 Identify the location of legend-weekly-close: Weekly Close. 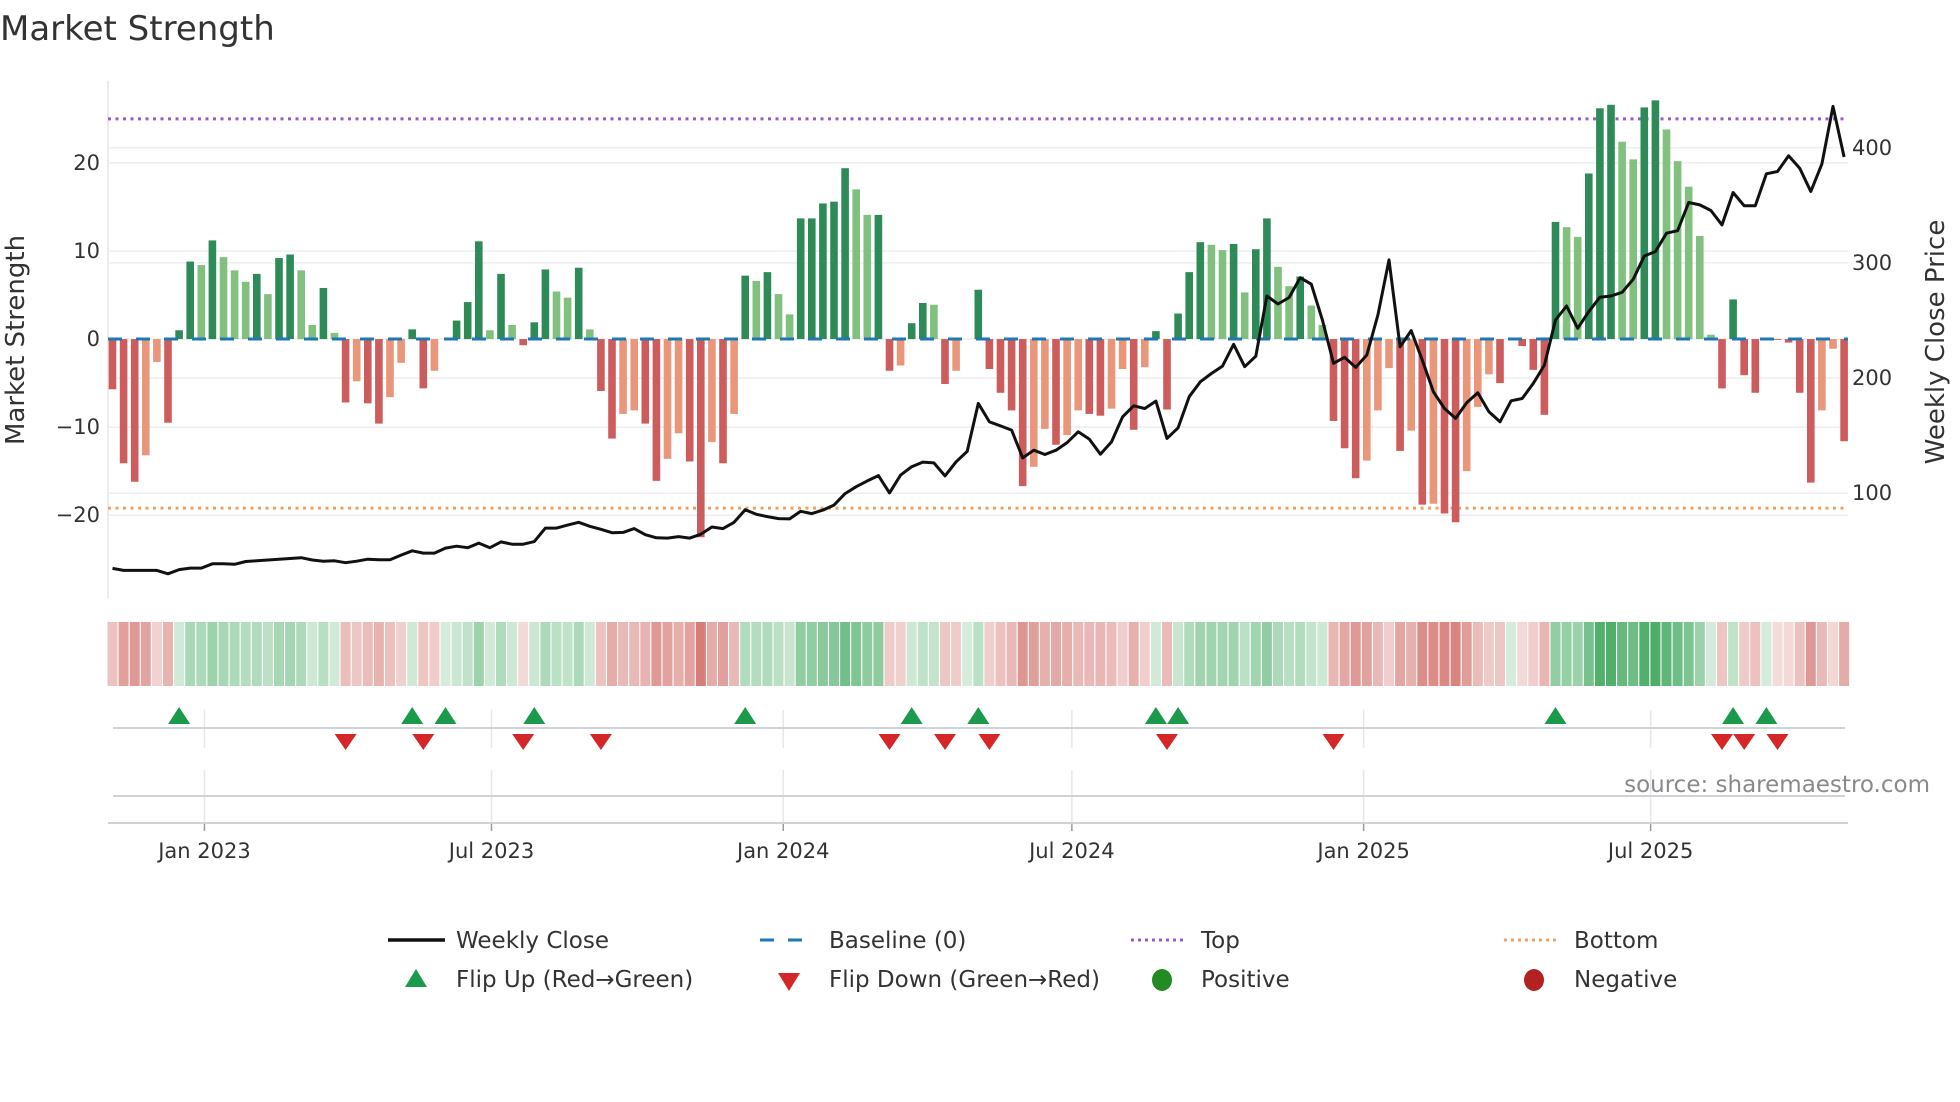
(532, 941).